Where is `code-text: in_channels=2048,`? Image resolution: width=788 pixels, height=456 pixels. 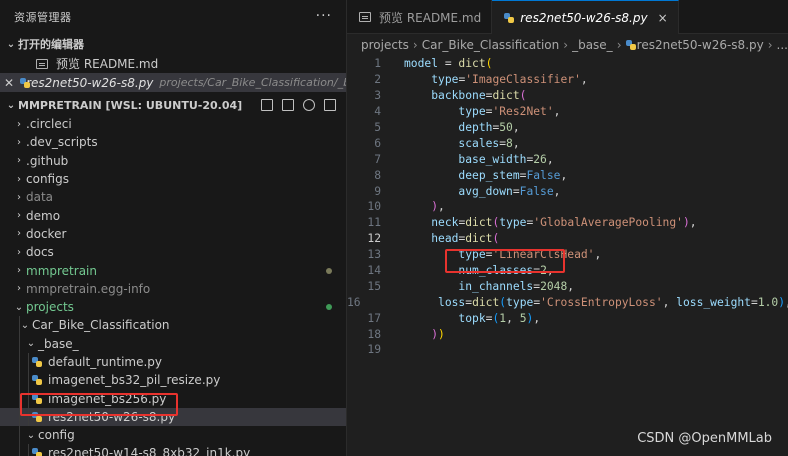 code-text: in_channels=2048, is located at coordinates (516, 286).